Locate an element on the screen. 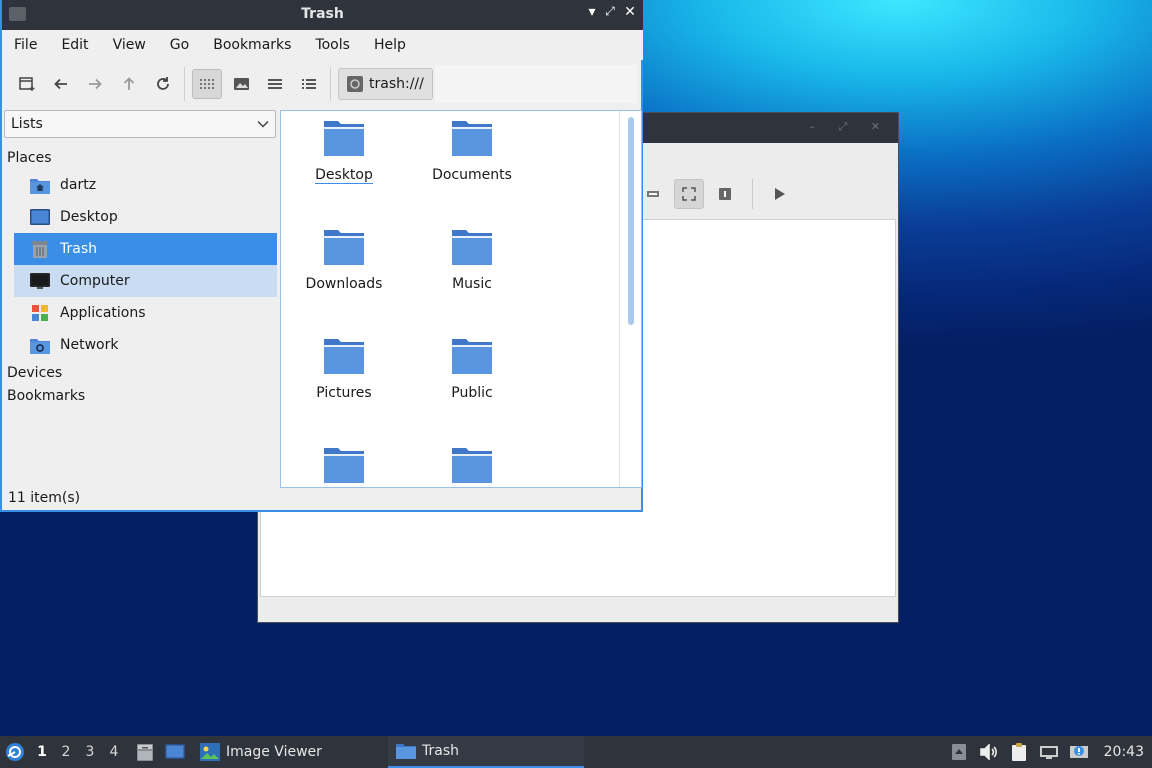 The image size is (1152, 768). up-arrow-icon is located at coordinates (129, 84).